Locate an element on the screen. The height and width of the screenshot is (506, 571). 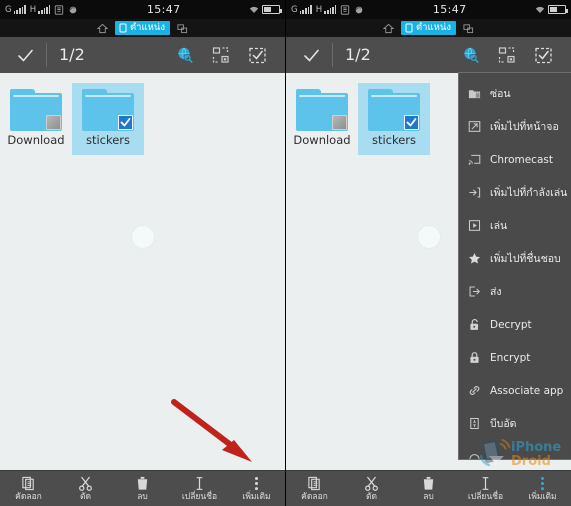
watermark-iphonedroid: iPhone Droid is located at coordinates (520, 453).